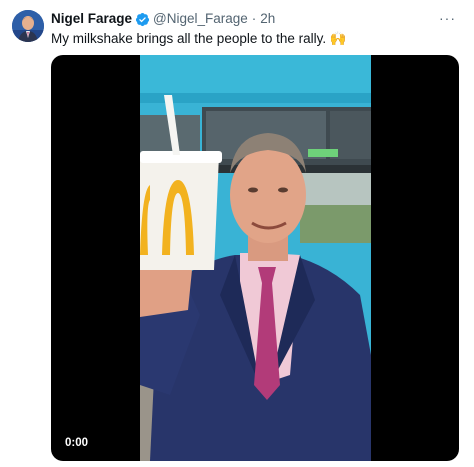  What do you see at coordinates (447, 18) in the screenshot?
I see `more-options-icon: ···` at bounding box center [447, 18].